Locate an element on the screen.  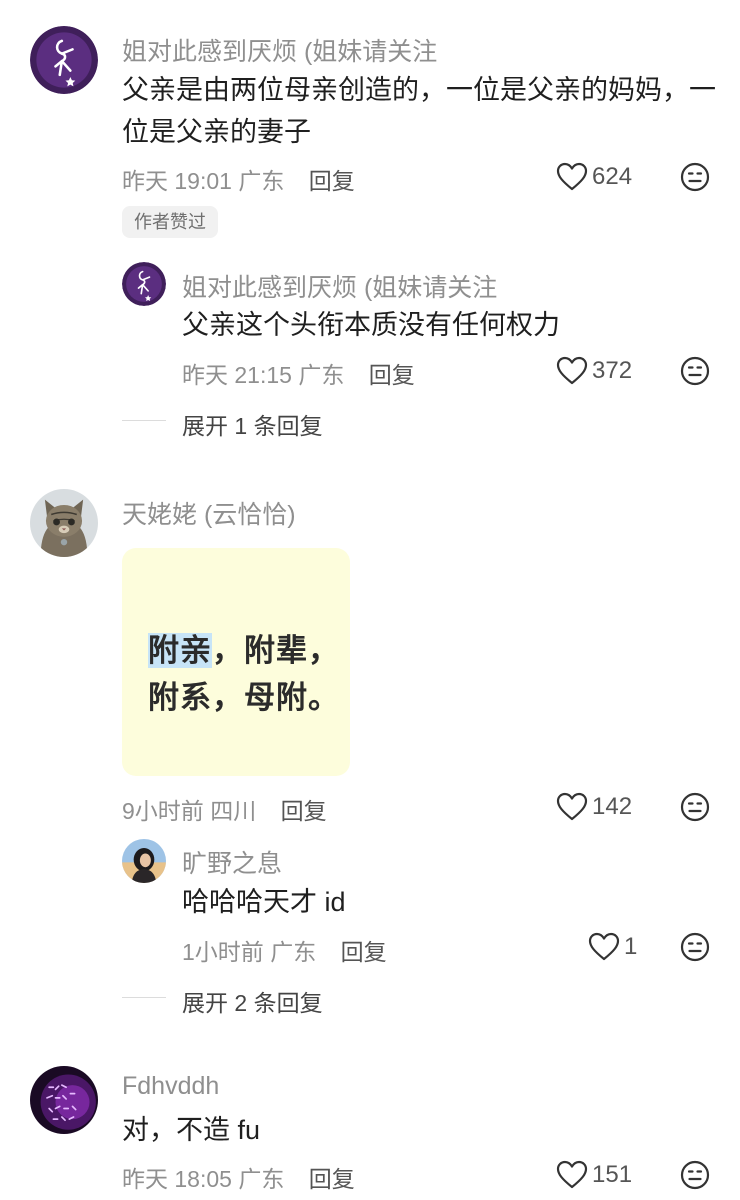
reply-time: 昨天 21:15 is located at coordinates (237, 375).